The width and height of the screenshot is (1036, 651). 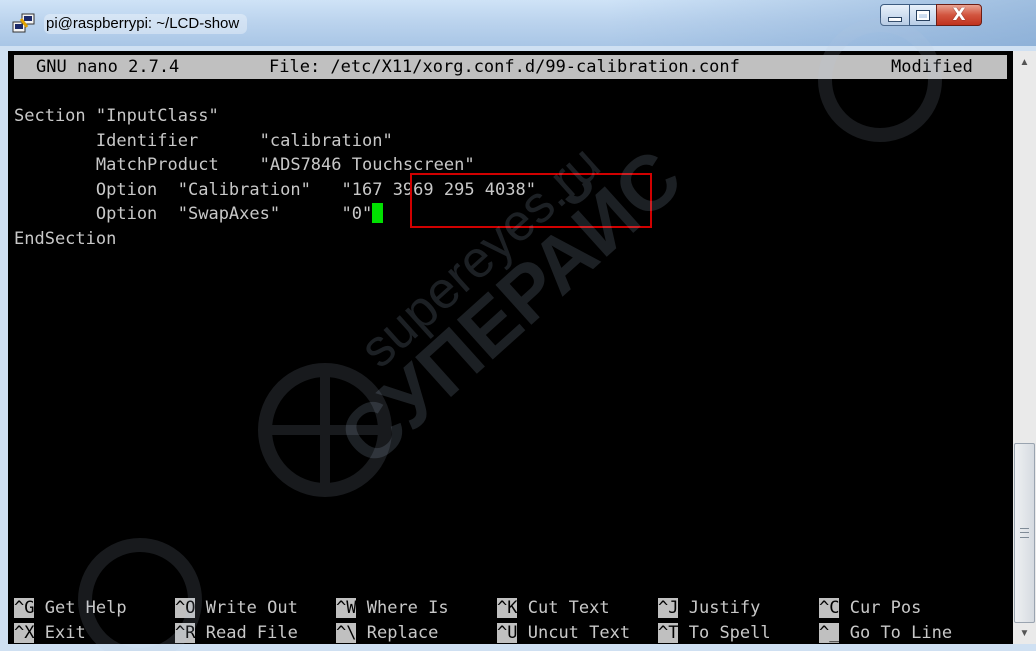 I want to click on scroll-up-arrow-icon: ▲, so click(x=1024, y=62).